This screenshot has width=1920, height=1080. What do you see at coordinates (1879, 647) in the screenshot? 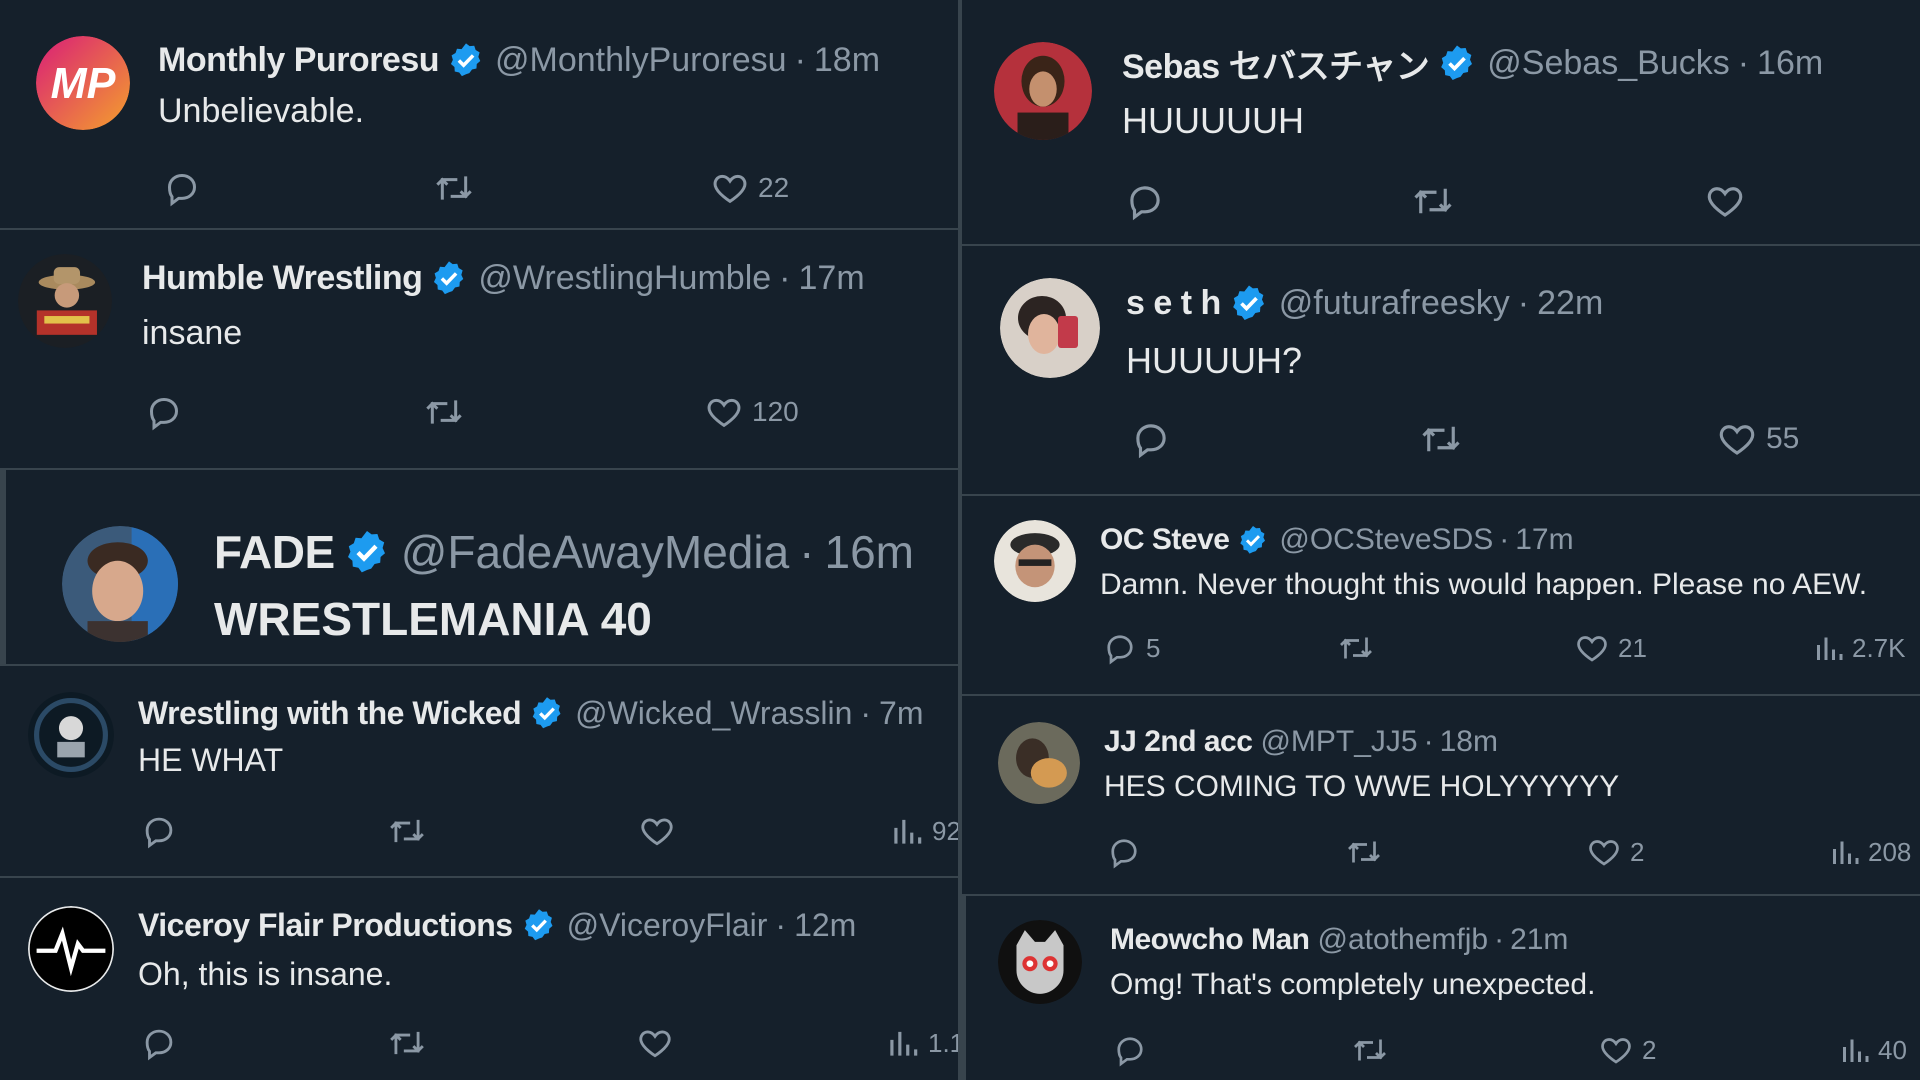
I see `view-count: 2.7K` at bounding box center [1879, 647].